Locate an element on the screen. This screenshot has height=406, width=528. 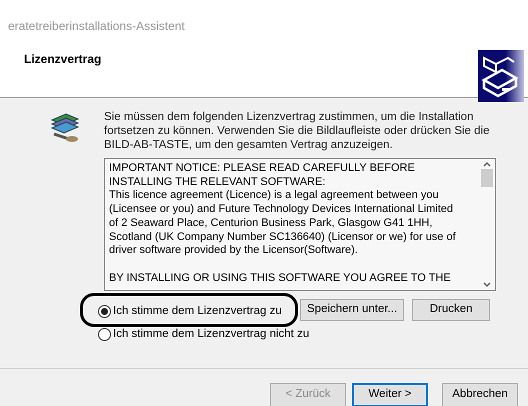
license-text-line: driver software provided by the Licensor(Software). is located at coordinates (234, 251).